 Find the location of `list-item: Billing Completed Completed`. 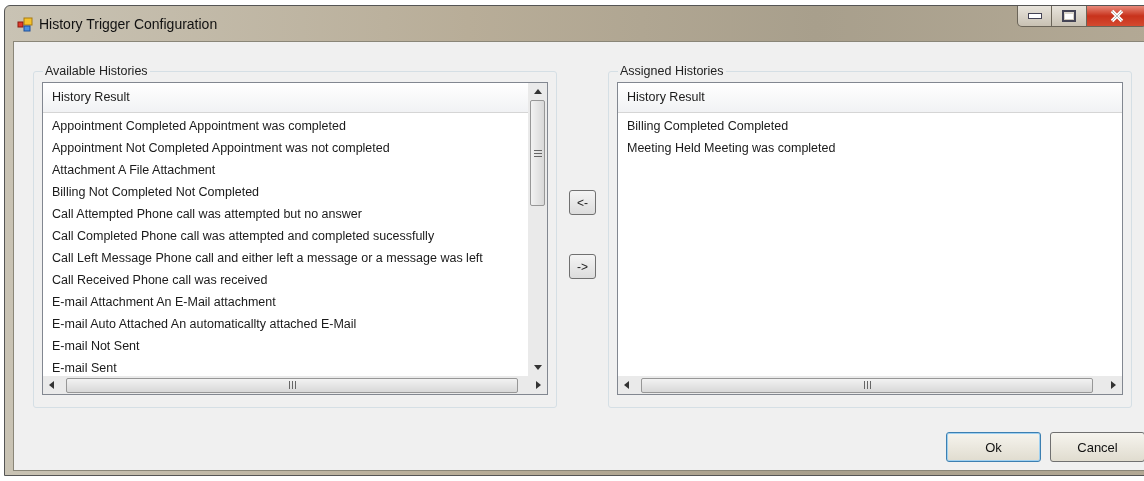

list-item: Billing Completed Completed is located at coordinates (870, 126).